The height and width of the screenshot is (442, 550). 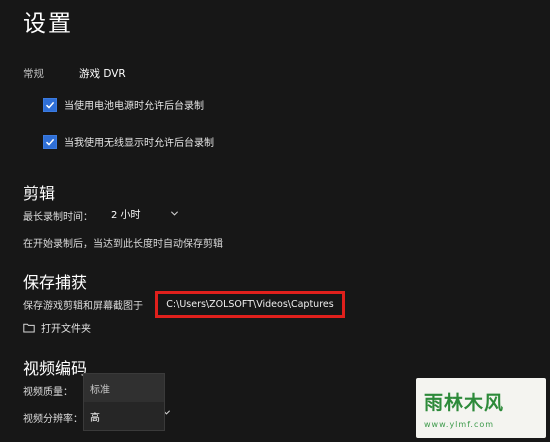 I want to click on open-folder-label: 打开文件夹, so click(x=66, y=329).